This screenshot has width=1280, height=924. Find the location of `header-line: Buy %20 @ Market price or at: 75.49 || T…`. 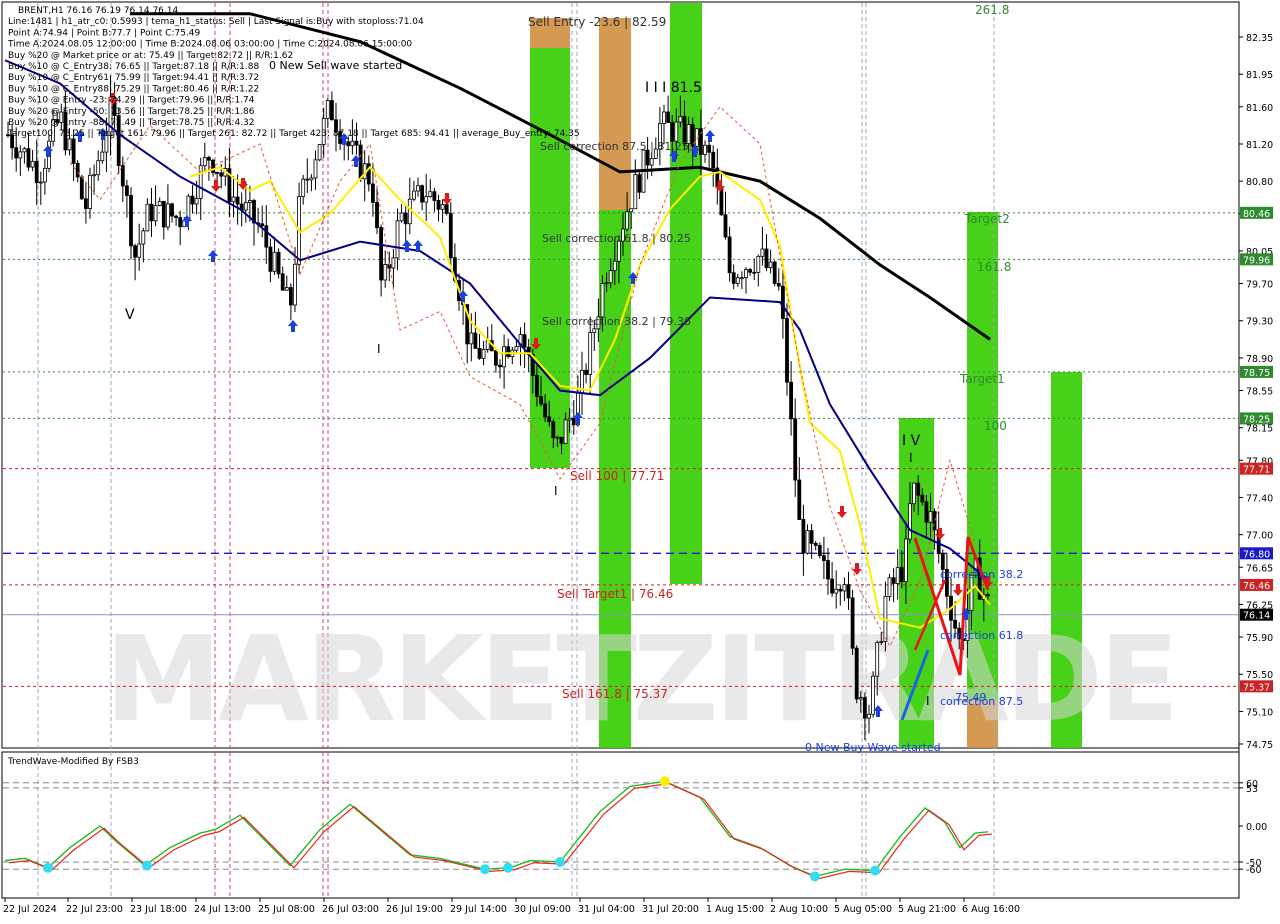

header-line: Buy %20 @ Market price or at: 75.49 || T… is located at coordinates (150, 56).